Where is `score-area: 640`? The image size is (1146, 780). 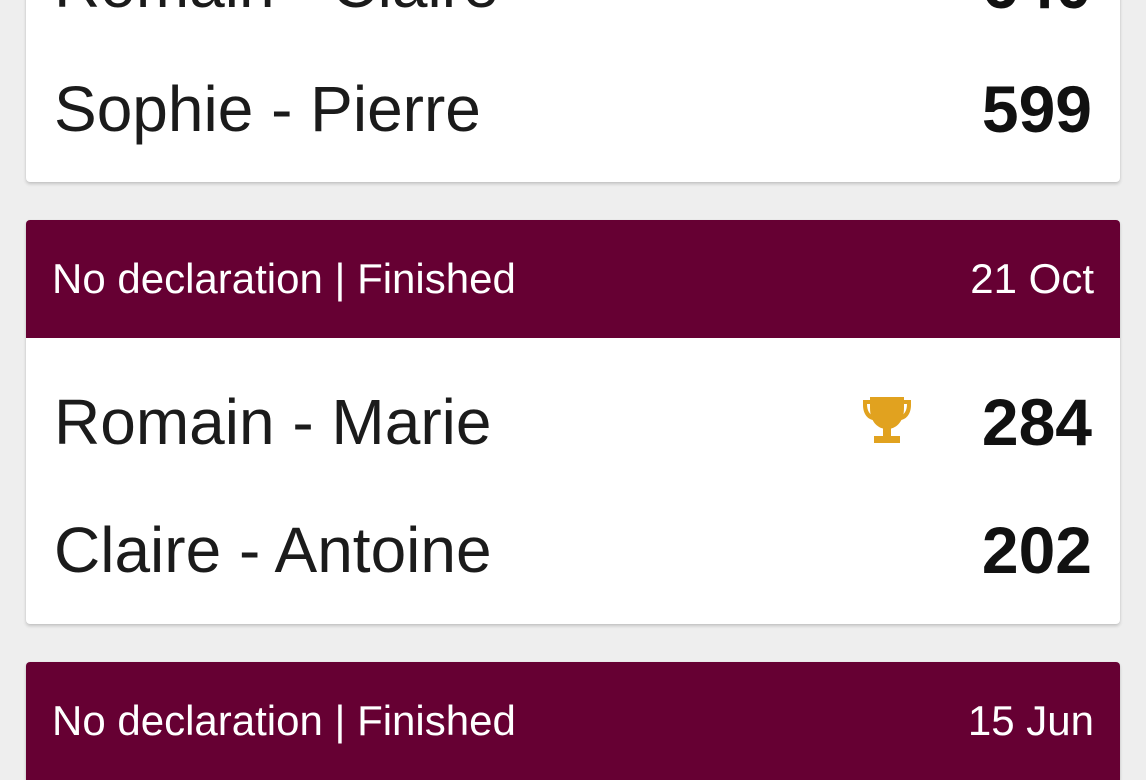
score-area: 640 is located at coordinates (976, 11).